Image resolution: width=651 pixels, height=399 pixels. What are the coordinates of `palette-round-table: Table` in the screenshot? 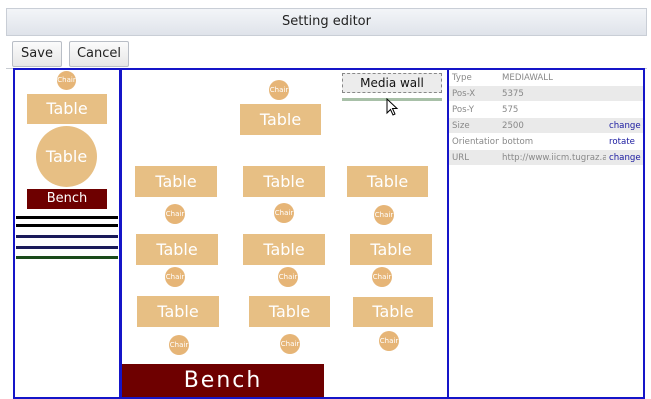 It's located at (66, 156).